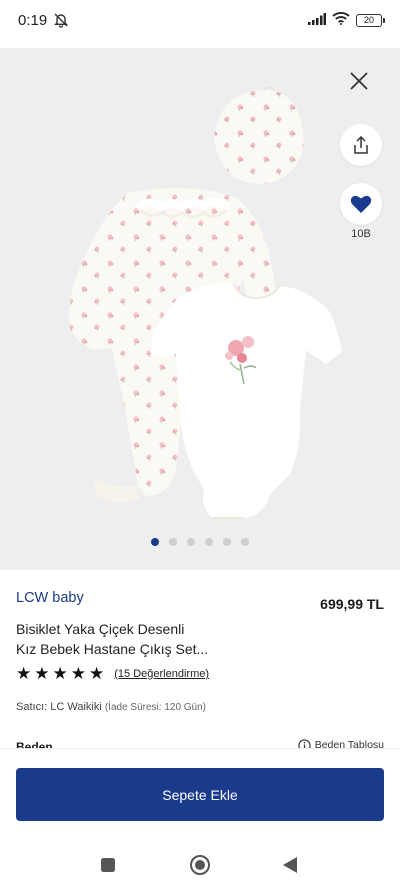 This screenshot has height=888, width=400. I want to click on battery-icon: 20, so click(370, 20).